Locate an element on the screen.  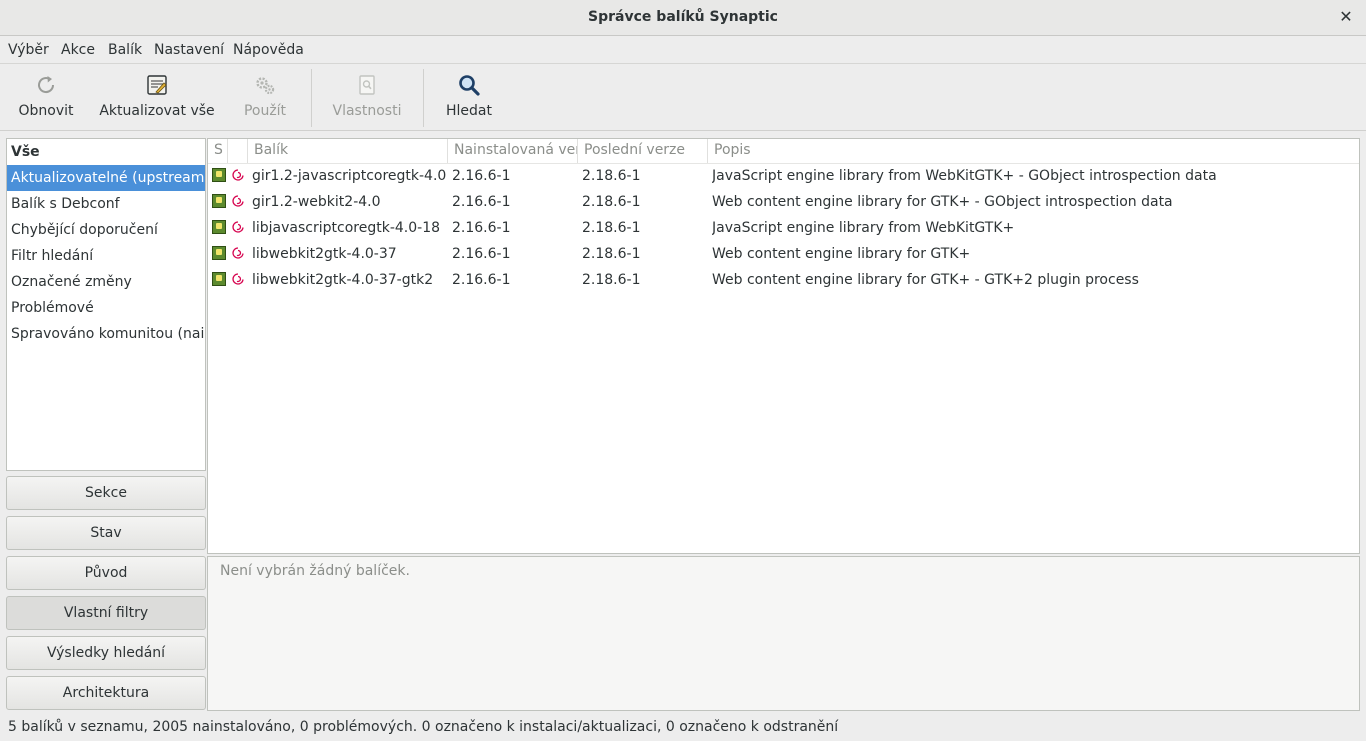
reload-button: Obnovit is located at coordinates (46, 98).